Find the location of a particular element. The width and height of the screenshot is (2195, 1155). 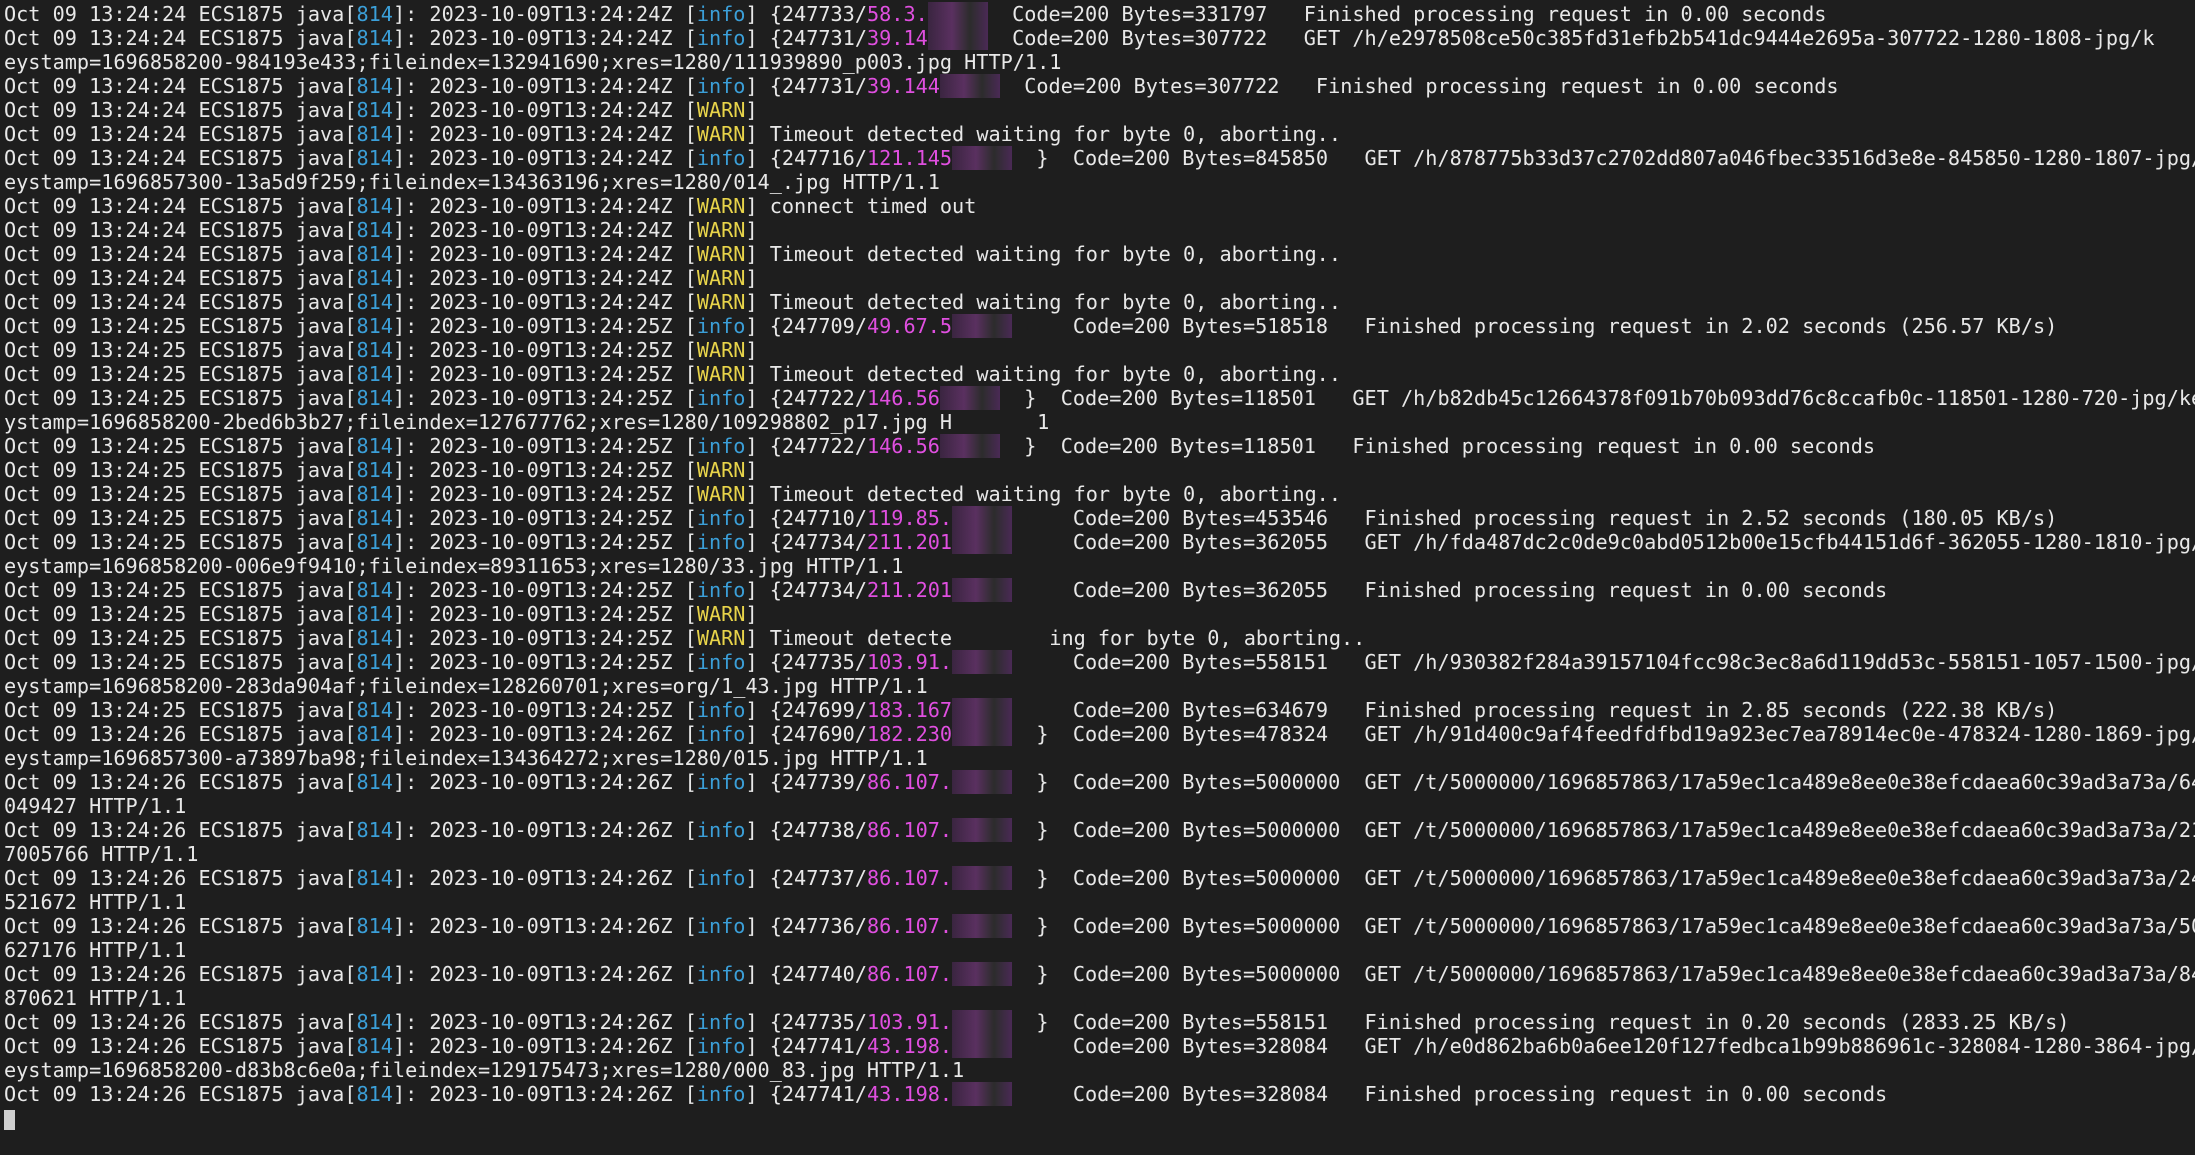

log-level: WARN is located at coordinates (721, 206).